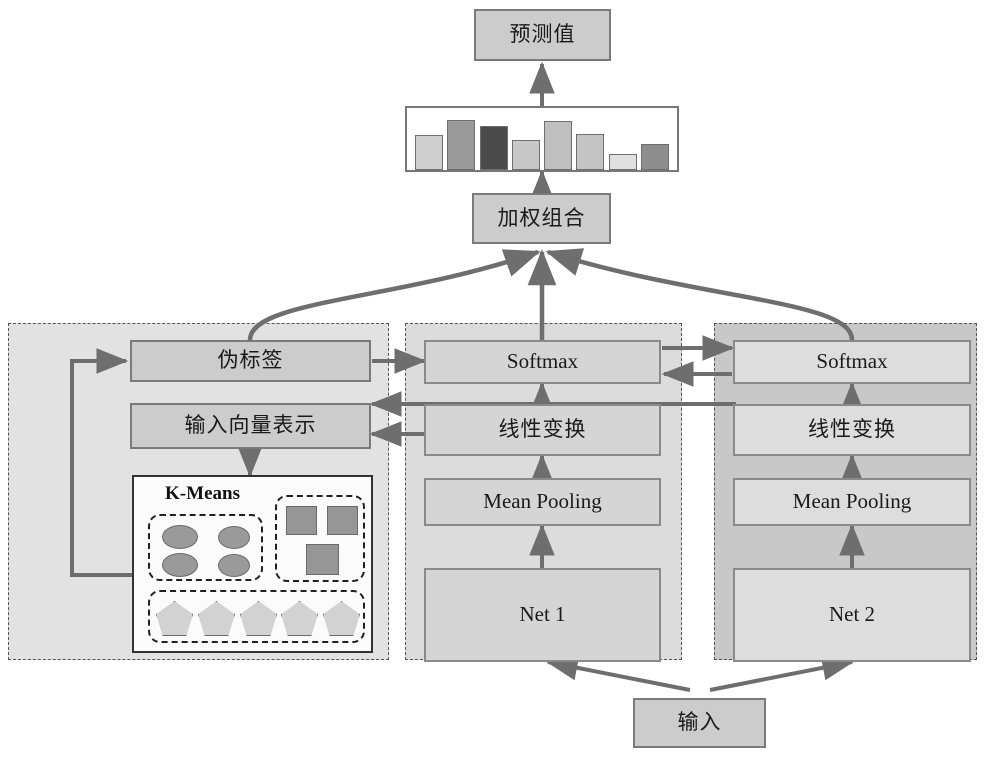 The width and height of the screenshot is (1000, 757). I want to click on kmeans-cluster-squares, so click(320, 538).